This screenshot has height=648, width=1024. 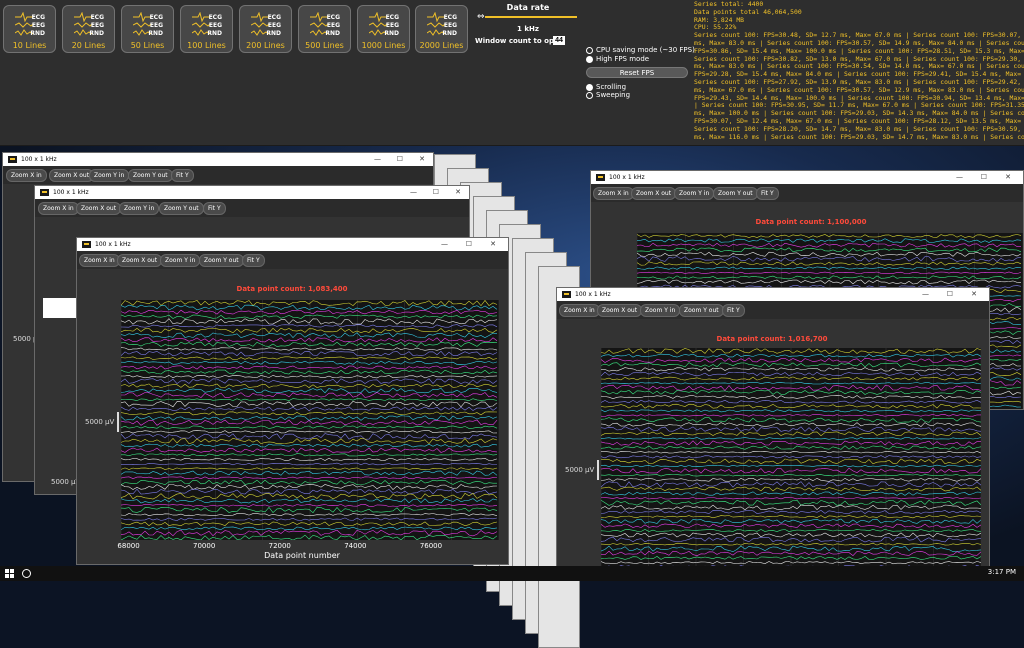 I want to click on preset-button-1: ECG EEG RND 10 Lines, so click(x=29, y=29).